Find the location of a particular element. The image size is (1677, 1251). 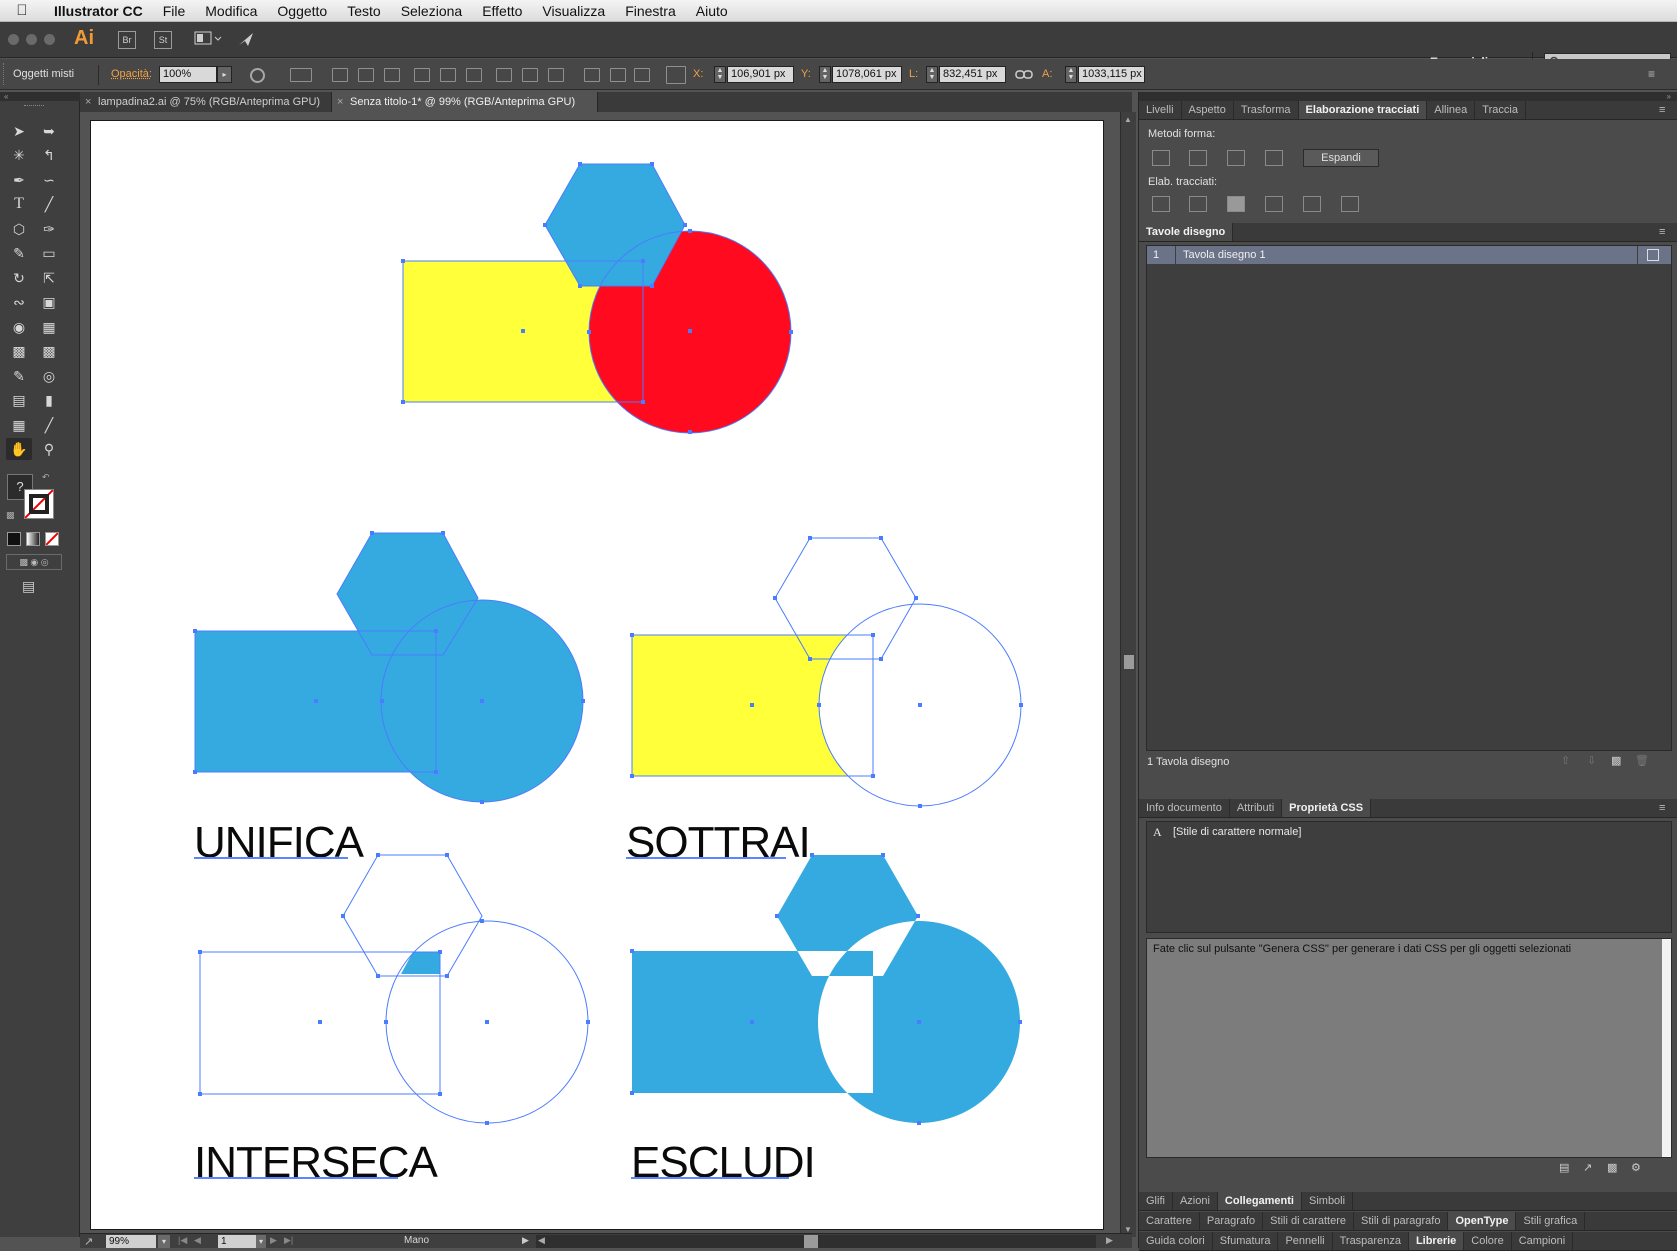

type-tool-icon: T is located at coordinates (19, 204).